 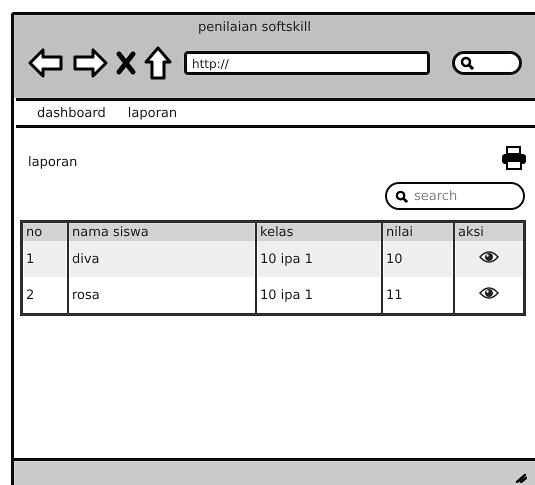 What do you see at coordinates (53, 162) in the screenshot?
I see `page-heading: laporan` at bounding box center [53, 162].